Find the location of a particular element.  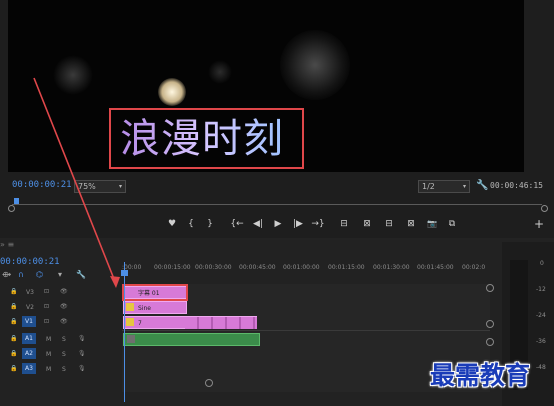

watermark-logo: 最需教育 is located at coordinates (480, 375).